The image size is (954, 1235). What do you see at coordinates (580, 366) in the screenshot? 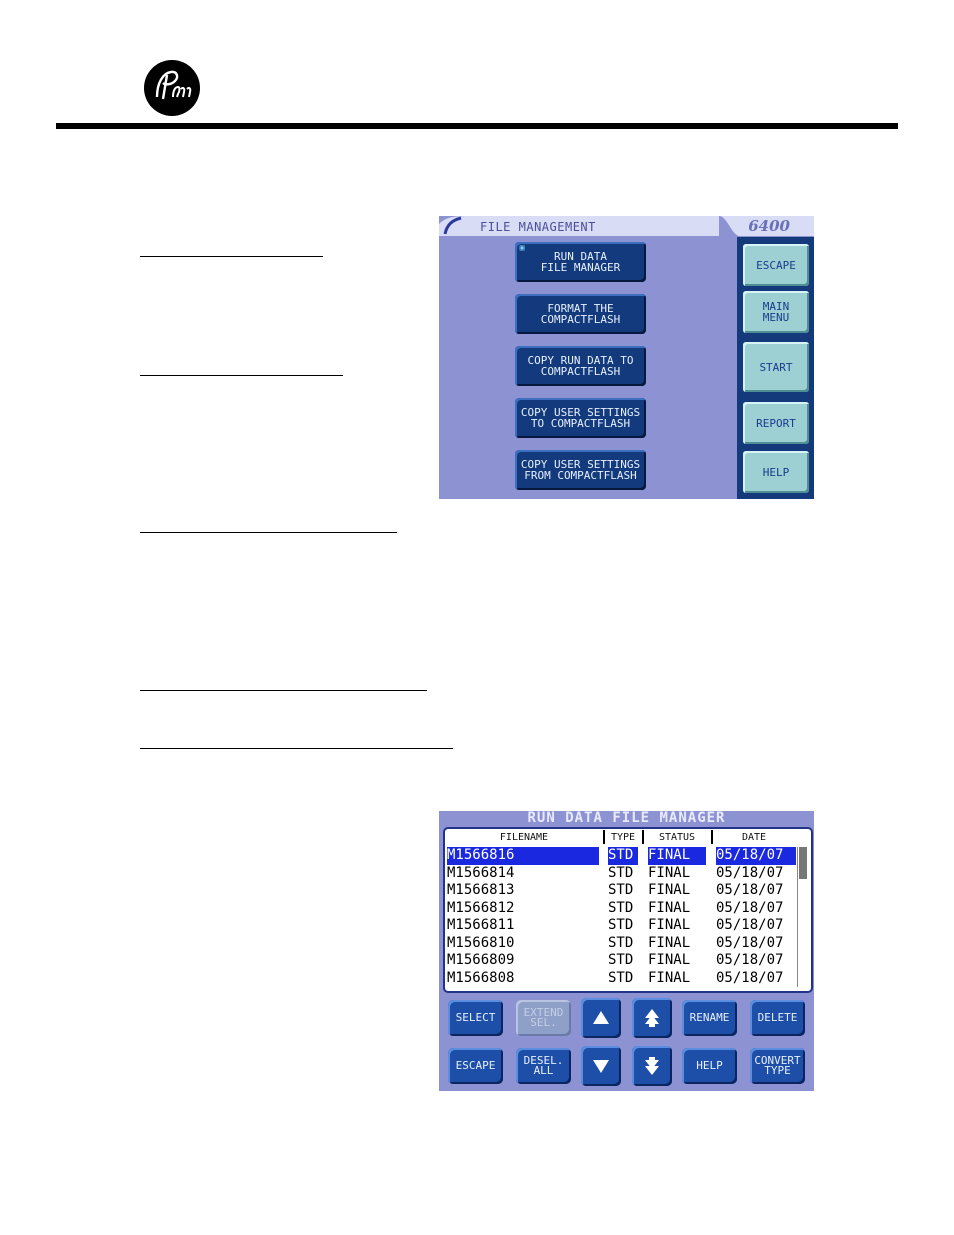
I see `copy-run-data-button: COPY RUN DATA TO COMPACTFLASH` at bounding box center [580, 366].